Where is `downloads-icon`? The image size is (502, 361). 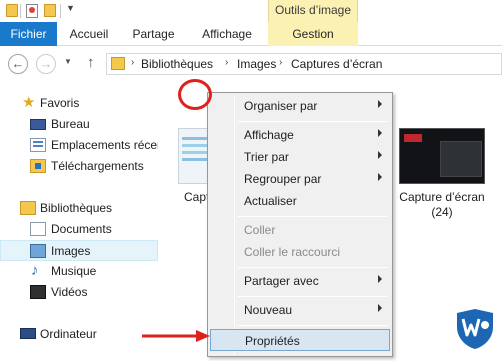
downloads-icon is located at coordinates (38, 166).